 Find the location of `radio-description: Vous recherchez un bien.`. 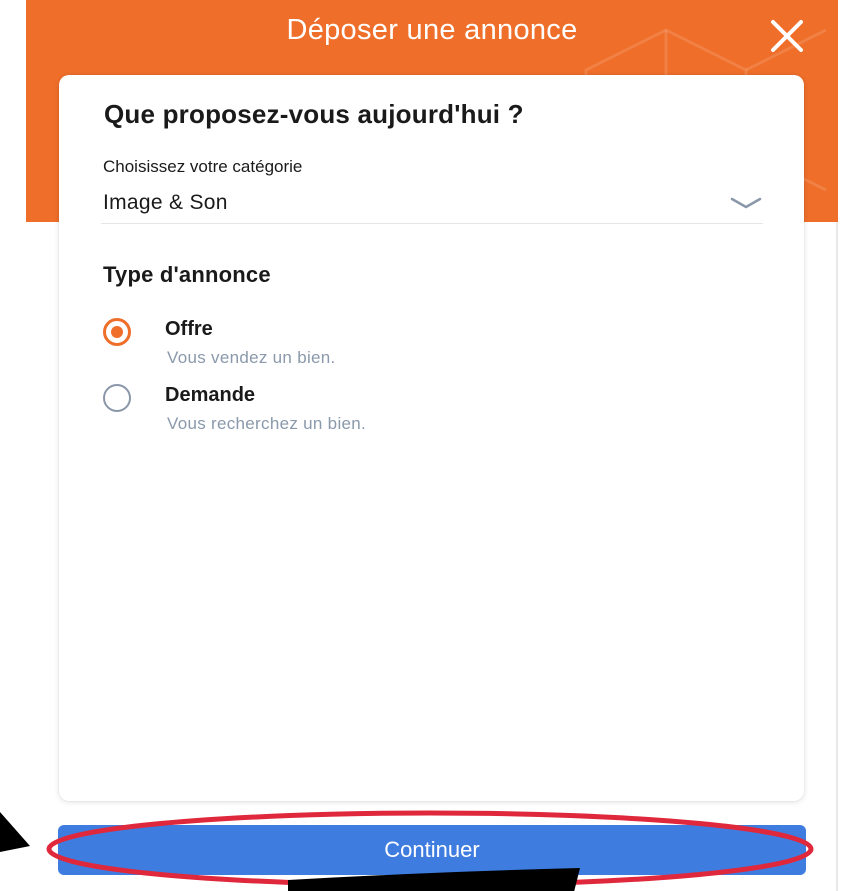

radio-description: Vous recherchez un bien. is located at coordinates (267, 423).